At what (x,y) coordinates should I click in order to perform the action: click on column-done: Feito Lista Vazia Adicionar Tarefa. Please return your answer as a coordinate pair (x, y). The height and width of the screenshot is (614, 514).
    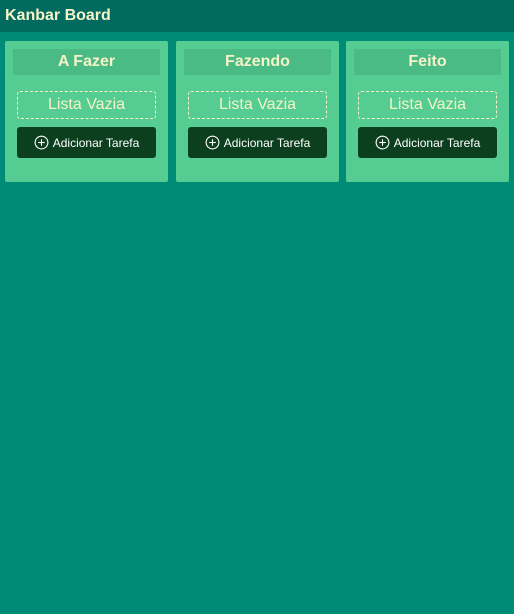
    Looking at the image, I should click on (427, 111).